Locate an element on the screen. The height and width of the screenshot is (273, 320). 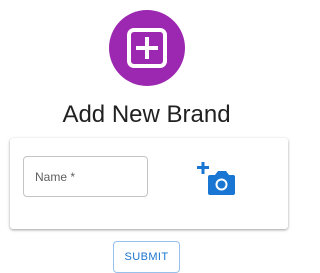
add-a-photo-icon is located at coordinates (216, 178).